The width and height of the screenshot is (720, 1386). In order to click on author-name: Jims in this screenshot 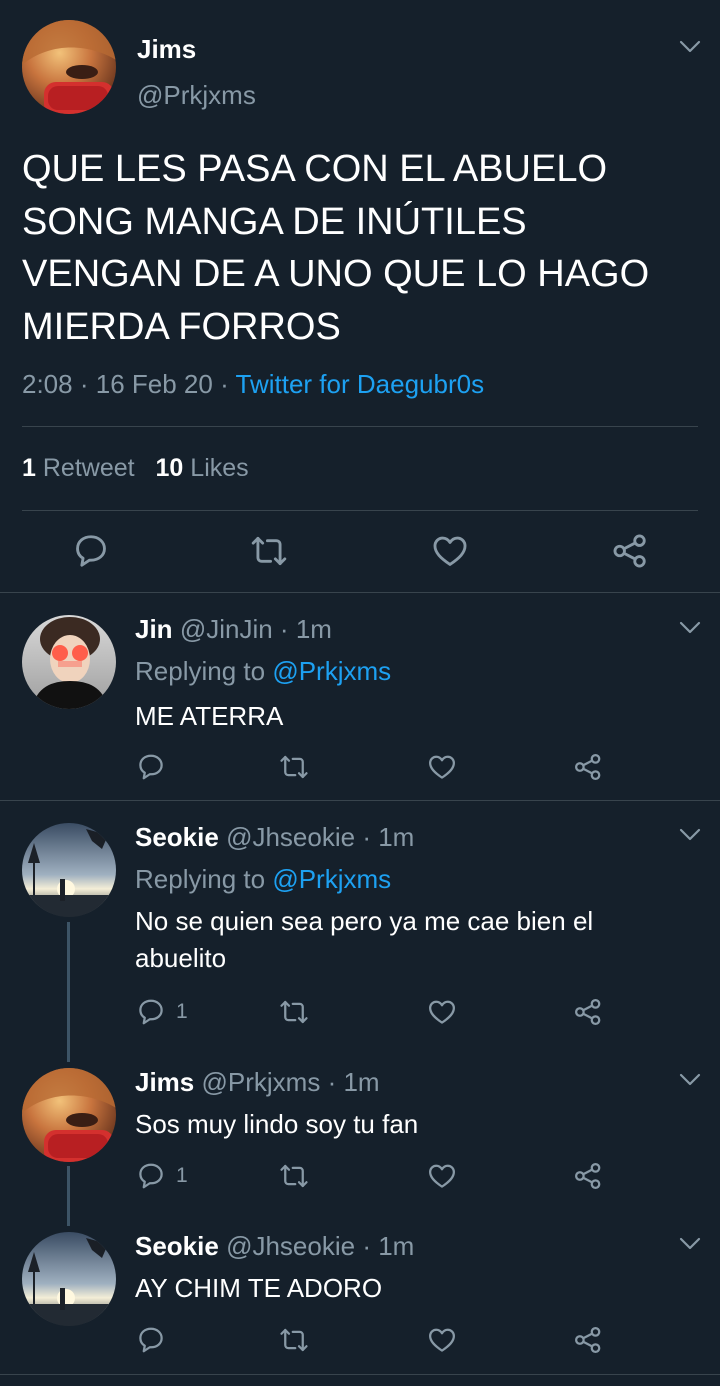, I will do `click(166, 49)`.